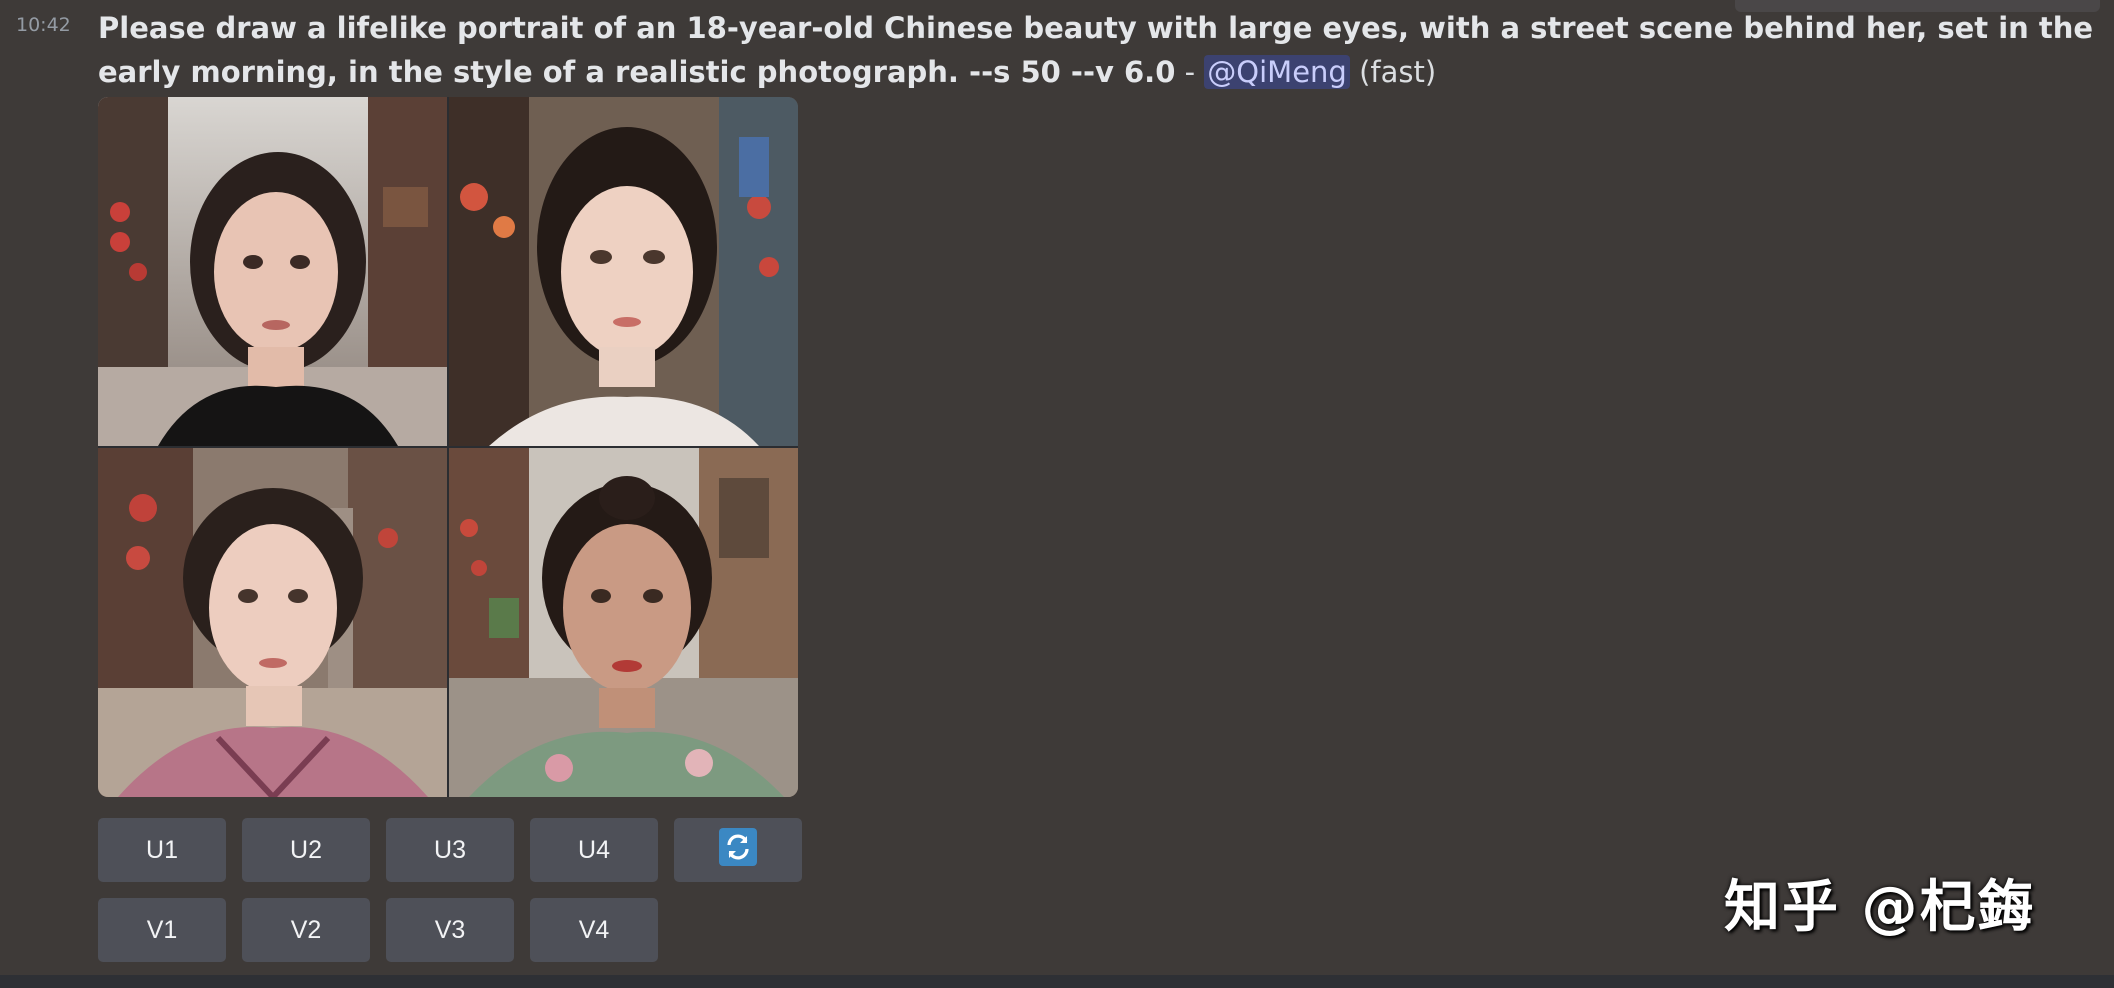 This screenshot has height=988, width=2114. Describe the element at coordinates (1277, 72) in the screenshot. I see `user-mention: @QiMeng` at that location.